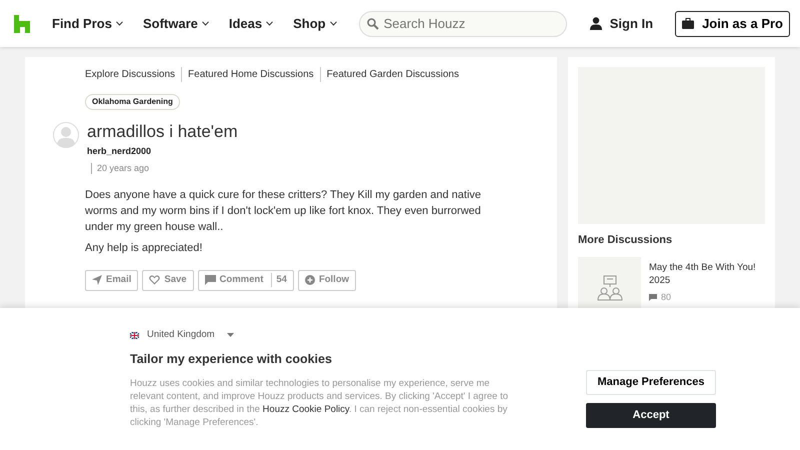  I want to click on sign-in-link: Sign In, so click(622, 24).